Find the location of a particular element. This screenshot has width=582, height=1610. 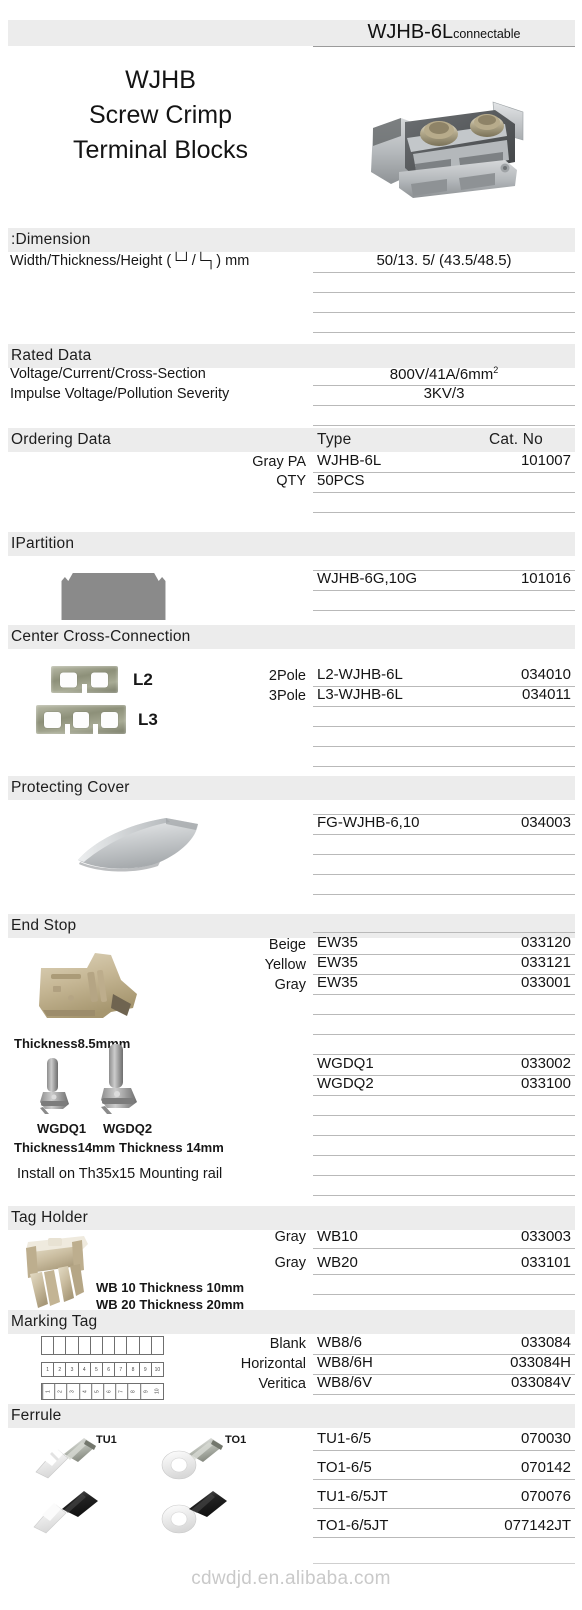

end-stop-row-0-cat: 033120 is located at coordinates (545, 942).